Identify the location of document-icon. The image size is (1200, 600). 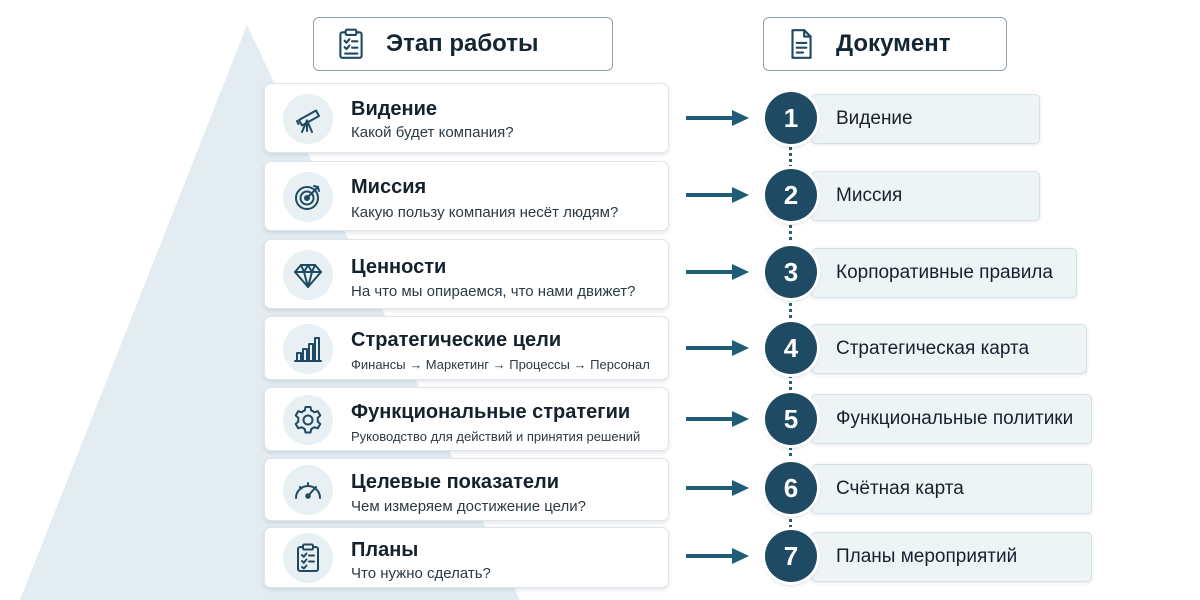
(801, 44).